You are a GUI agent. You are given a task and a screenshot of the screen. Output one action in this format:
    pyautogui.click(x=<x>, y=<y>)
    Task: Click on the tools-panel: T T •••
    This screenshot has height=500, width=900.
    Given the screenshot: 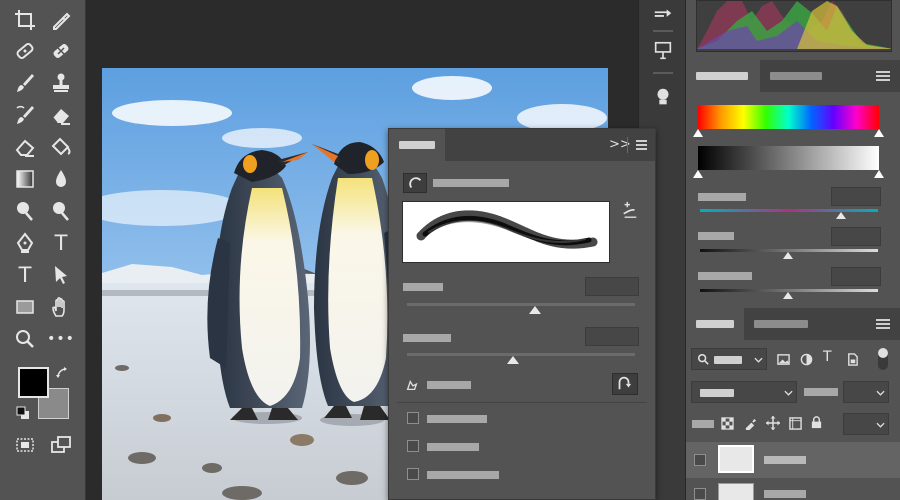 What is the action you would take?
    pyautogui.click(x=43, y=250)
    